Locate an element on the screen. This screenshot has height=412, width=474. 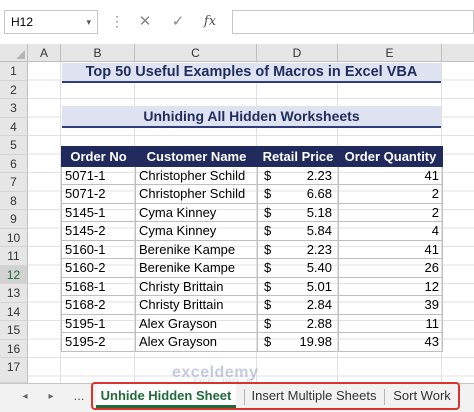
table-row: 5168-2 Christy Brittain $2.84 39 is located at coordinates (252, 305).